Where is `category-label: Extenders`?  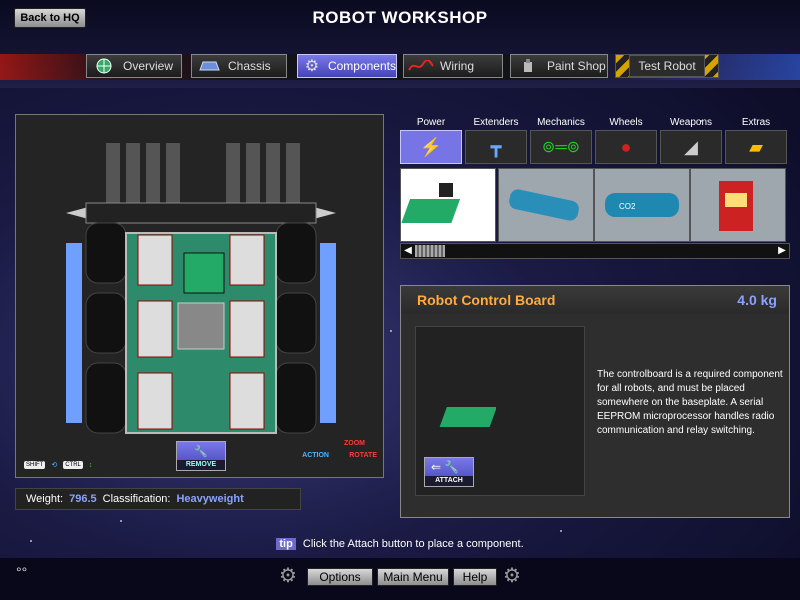
category-label: Extenders is located at coordinates (496, 122).